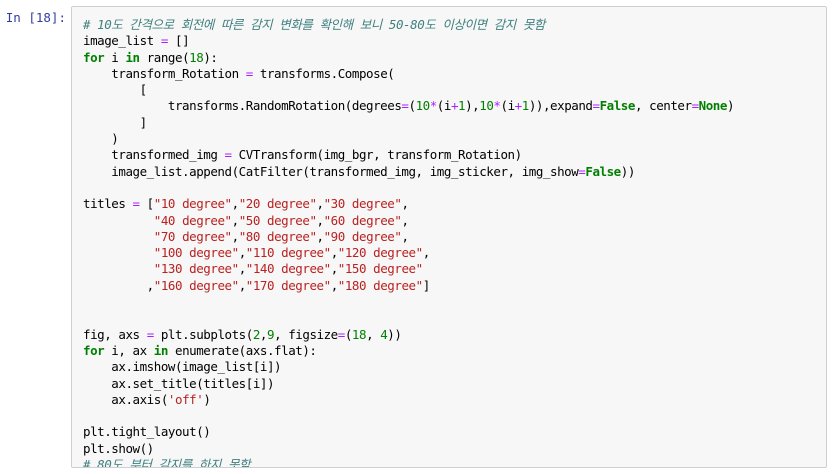  Describe the element at coordinates (288, 269) in the screenshot. I see `code-token: "140 degree"` at that location.